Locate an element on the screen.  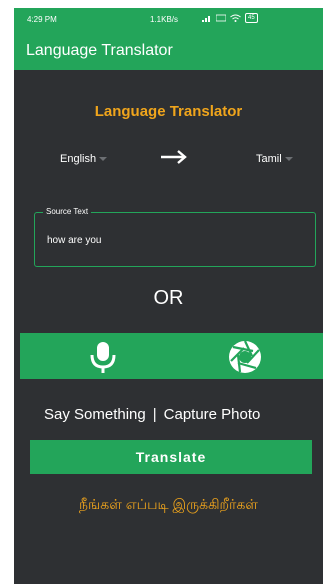
source-text-field: Source Text how are you is located at coordinates (175, 237).